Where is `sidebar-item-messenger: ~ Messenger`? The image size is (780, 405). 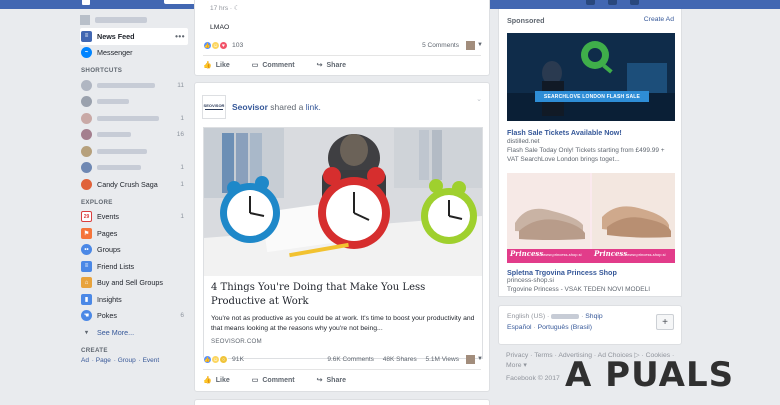 sidebar-item-messenger: ~ Messenger is located at coordinates (134, 53).